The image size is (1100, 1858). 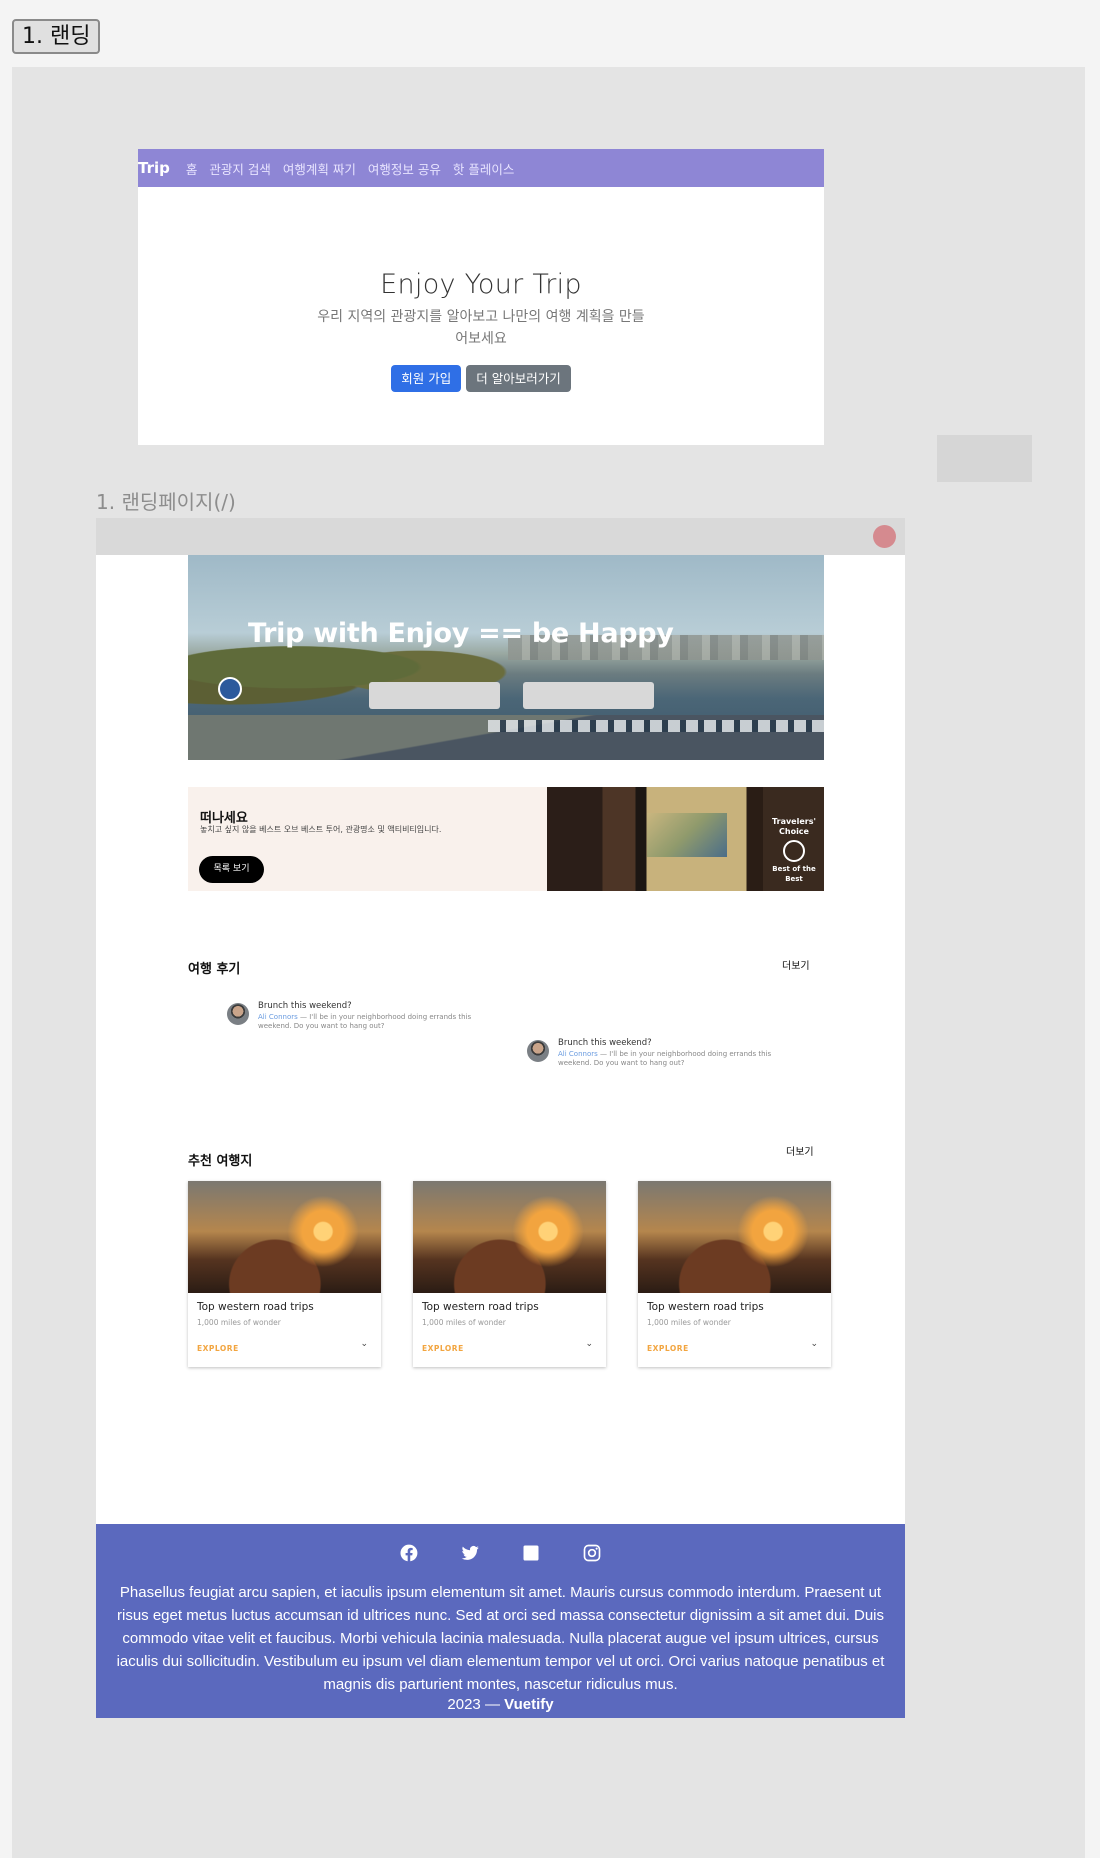 What do you see at coordinates (239, 168) in the screenshot?
I see `nav-item-search: 관광지 검색` at bounding box center [239, 168].